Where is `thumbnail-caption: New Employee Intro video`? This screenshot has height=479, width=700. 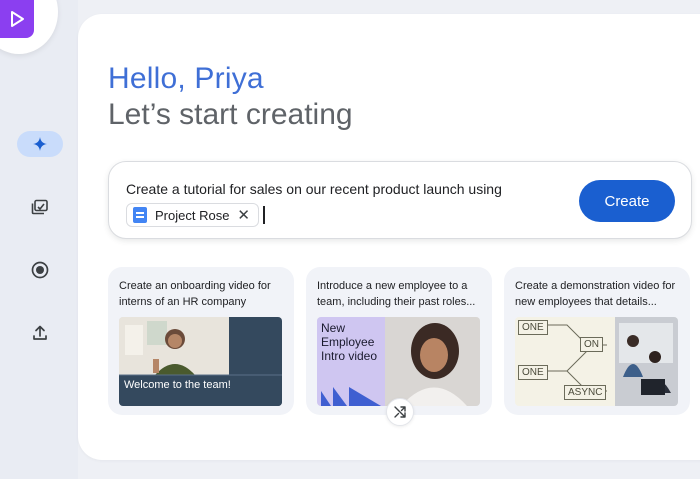 thumbnail-caption: New Employee Intro video is located at coordinates (349, 342).